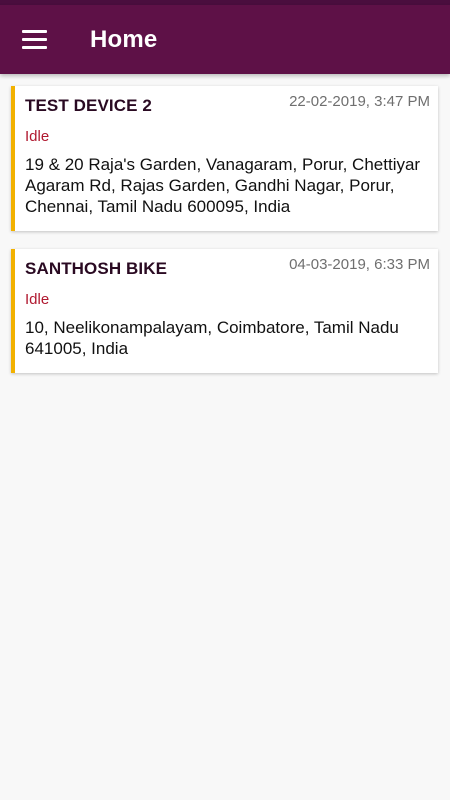 Image resolution: width=450 pixels, height=800 pixels. I want to click on hamburger-menu-icon, so click(36, 40).